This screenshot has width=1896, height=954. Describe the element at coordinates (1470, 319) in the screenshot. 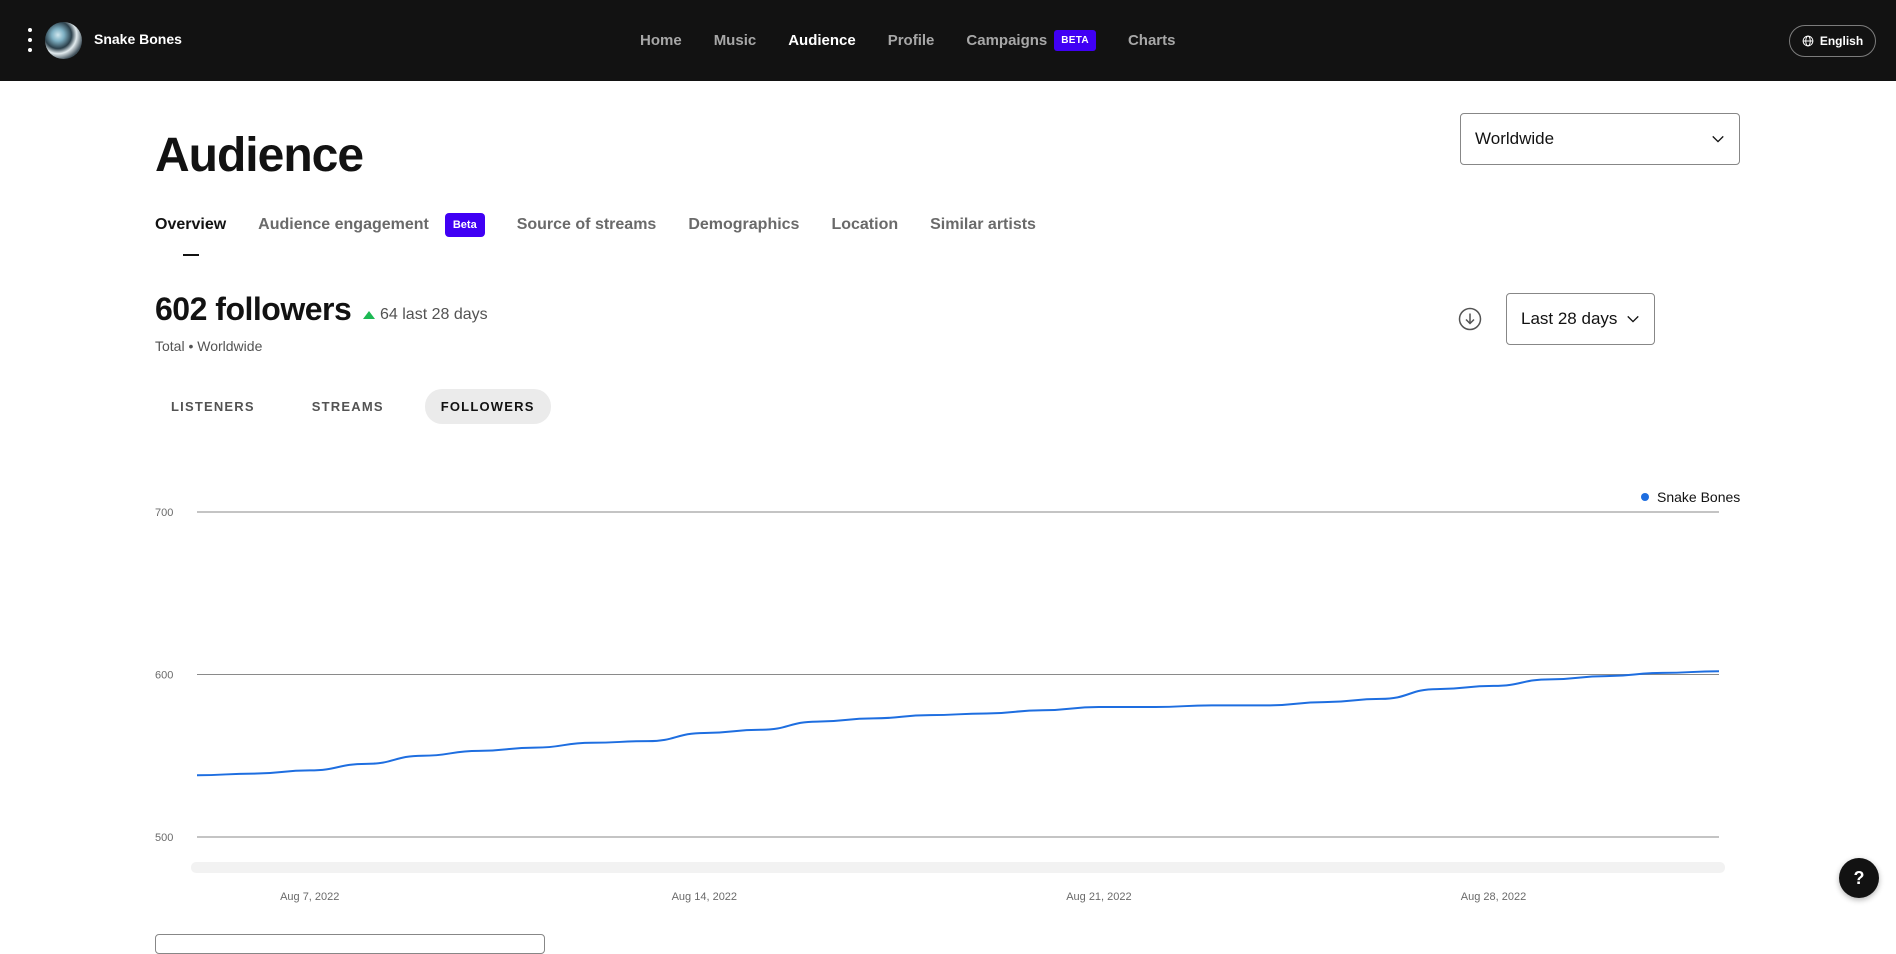

I see `download-icon` at that location.